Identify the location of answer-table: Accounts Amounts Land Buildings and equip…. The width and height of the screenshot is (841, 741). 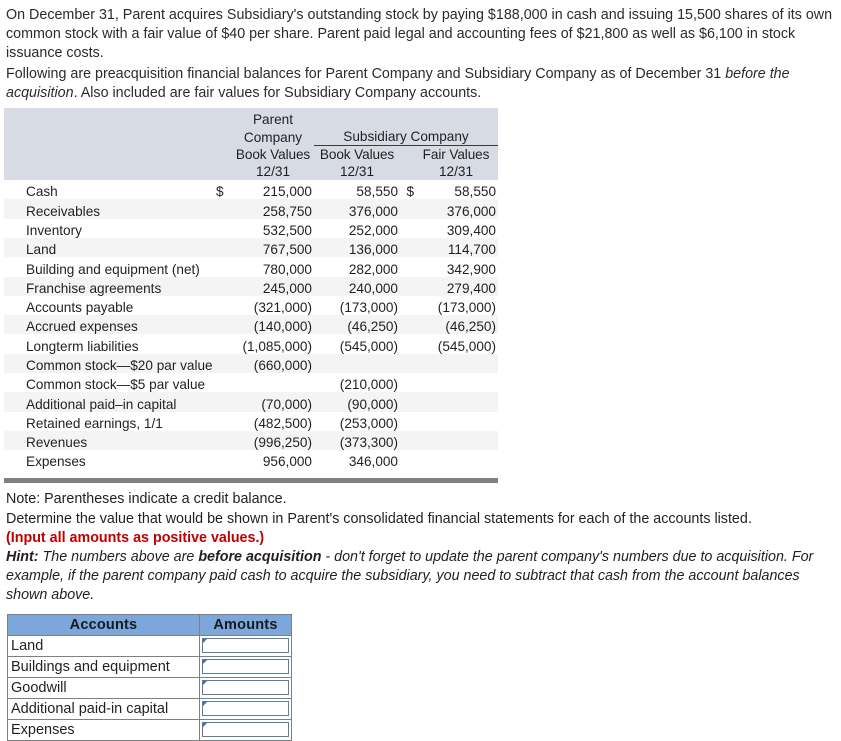
(149, 677).